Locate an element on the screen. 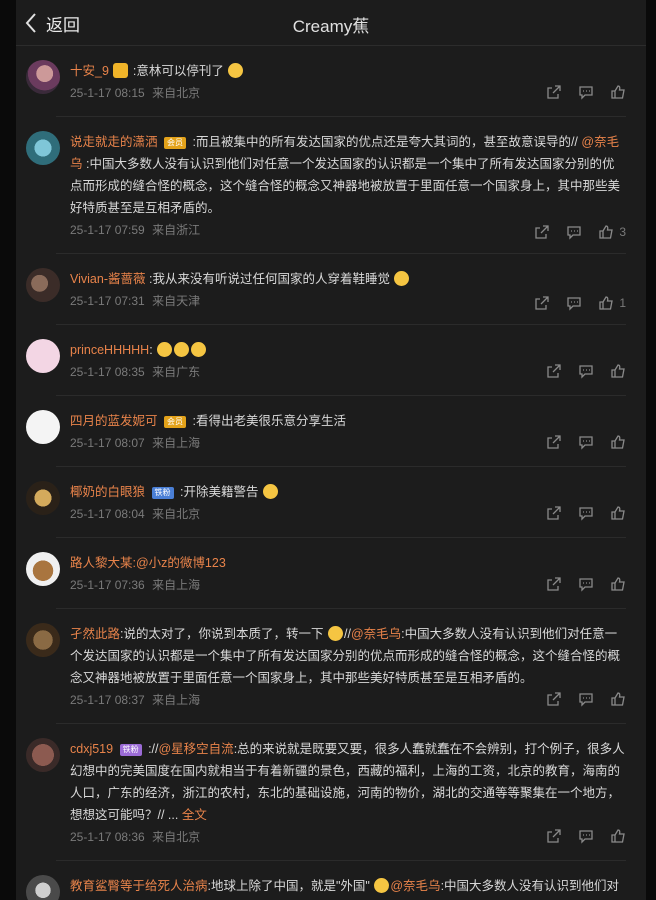 The height and width of the screenshot is (900, 656). comment-time: 25-1-17 08:04 is located at coordinates (107, 514).